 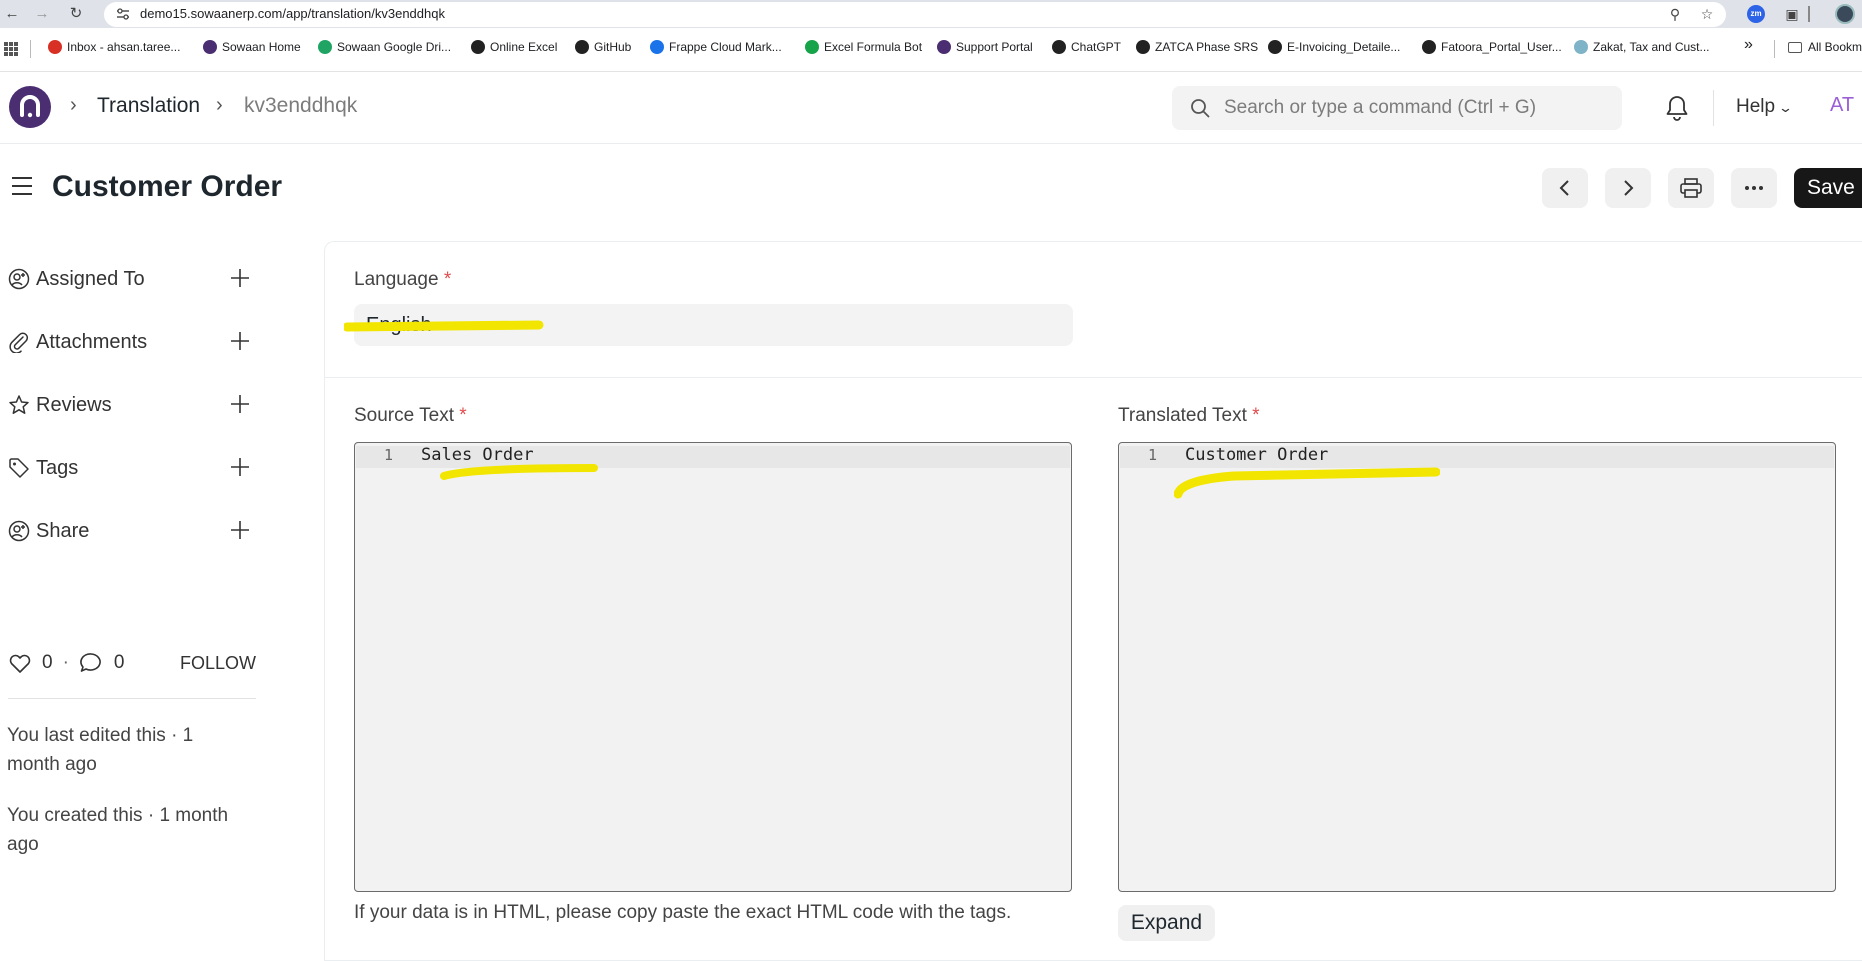 What do you see at coordinates (1096, 47) in the screenshot?
I see `bookmark-label: ChatGPT` at bounding box center [1096, 47].